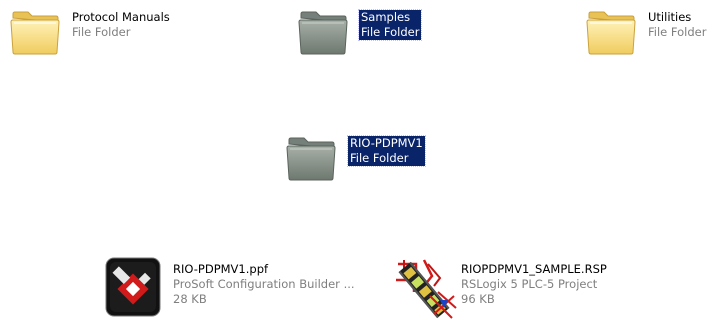 The image size is (714, 320). Describe the element at coordinates (386, 143) in the screenshot. I see `item-name: RIO-PDPMV1` at that location.